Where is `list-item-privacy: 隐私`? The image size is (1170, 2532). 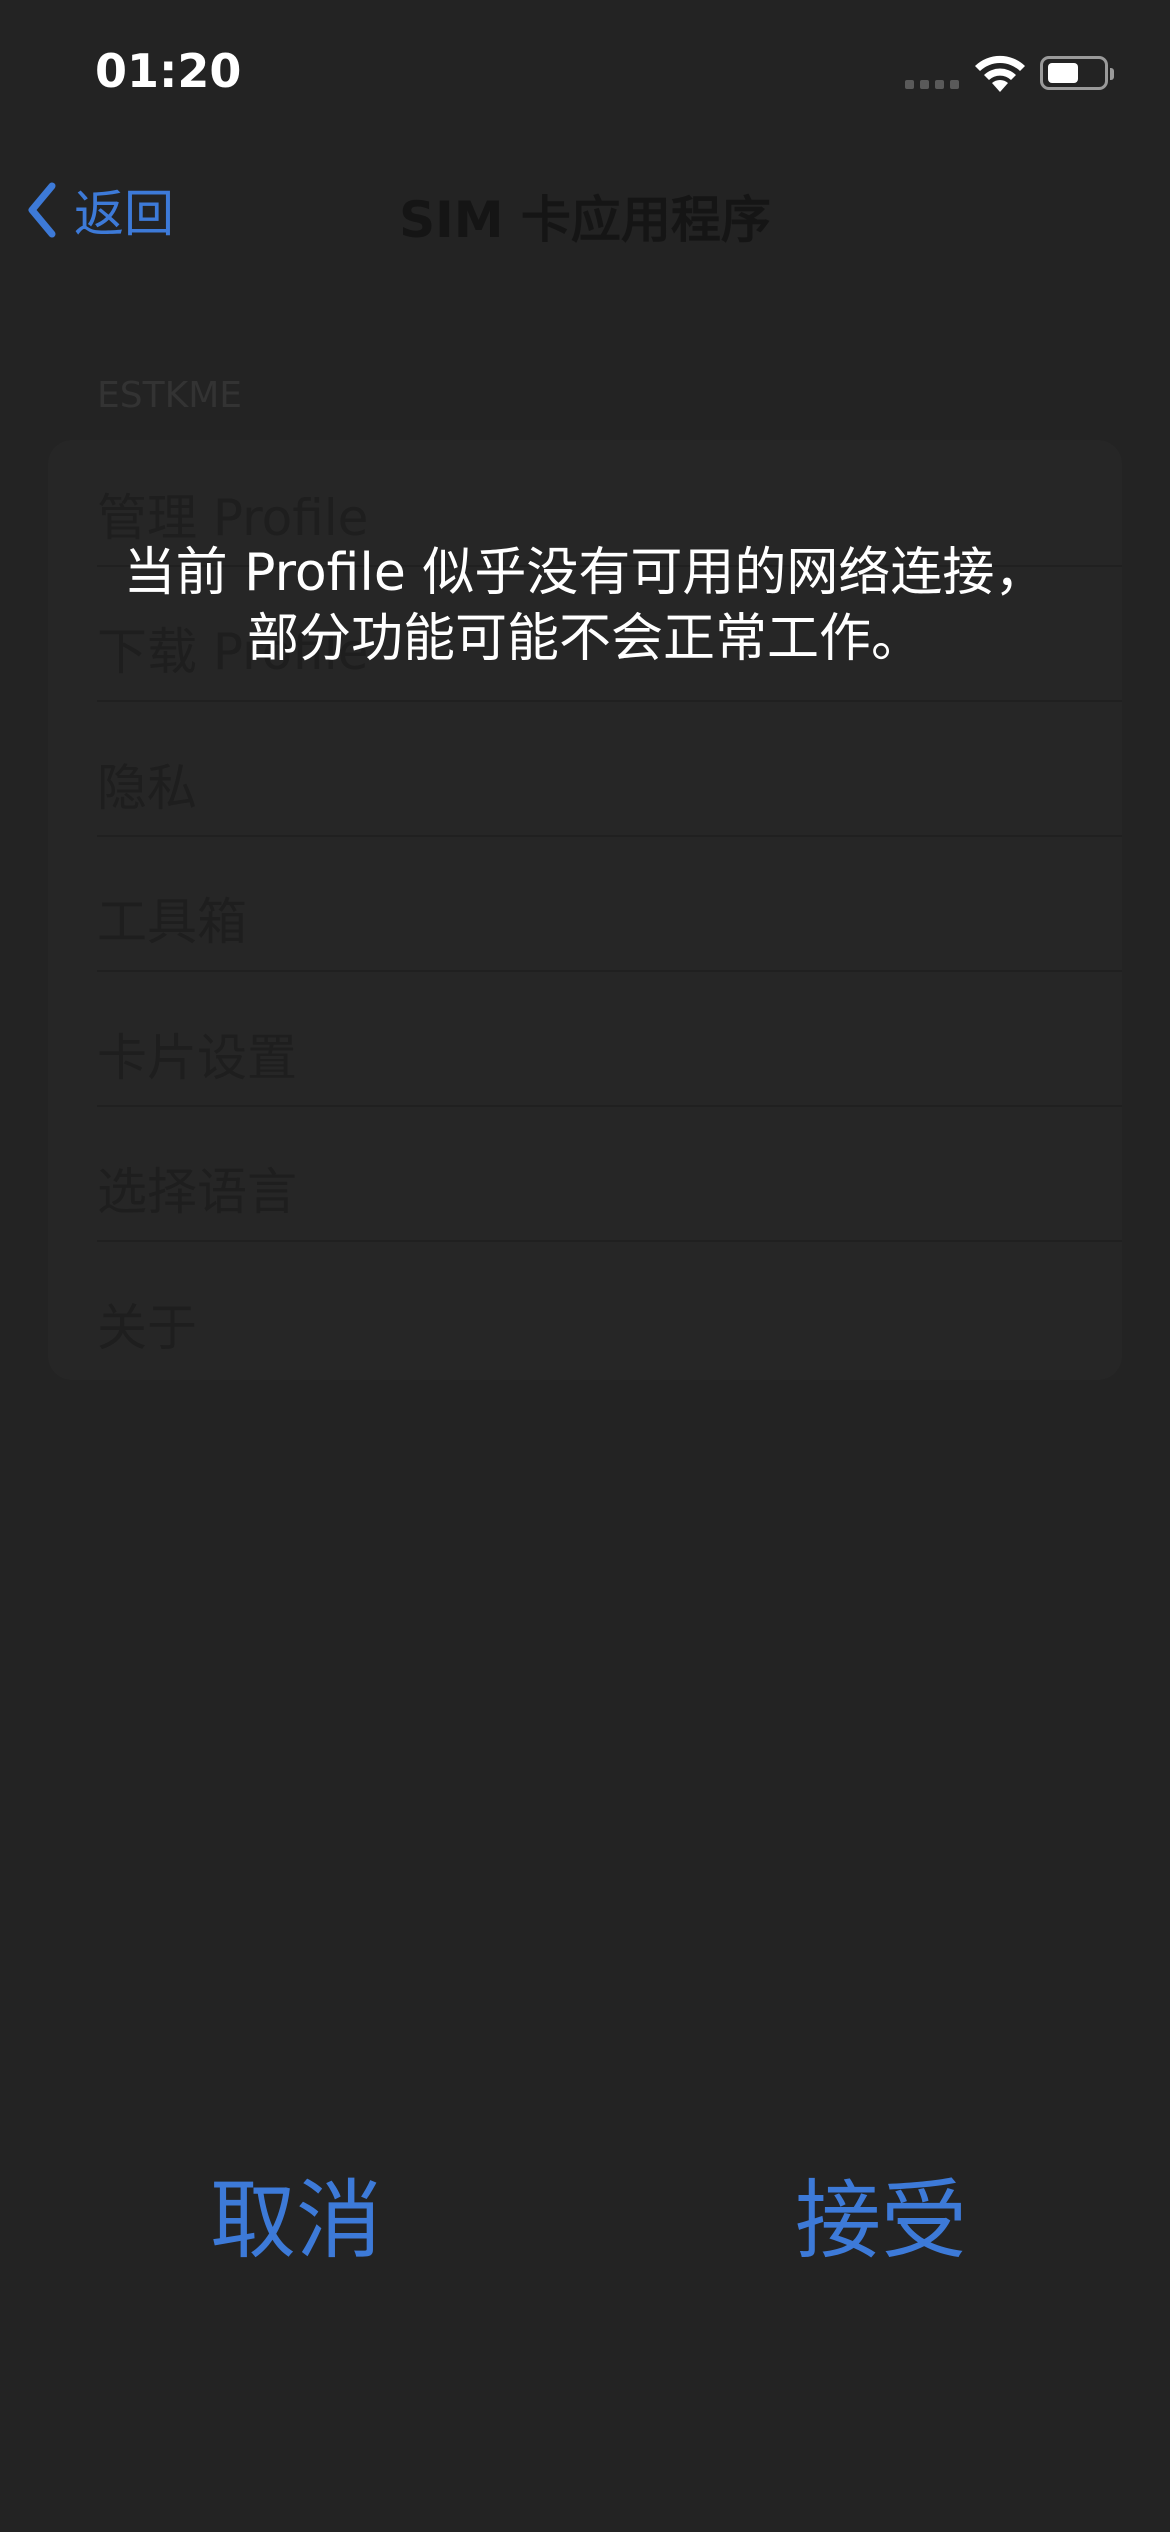
list-item-privacy: 隐私 is located at coordinates (147, 784).